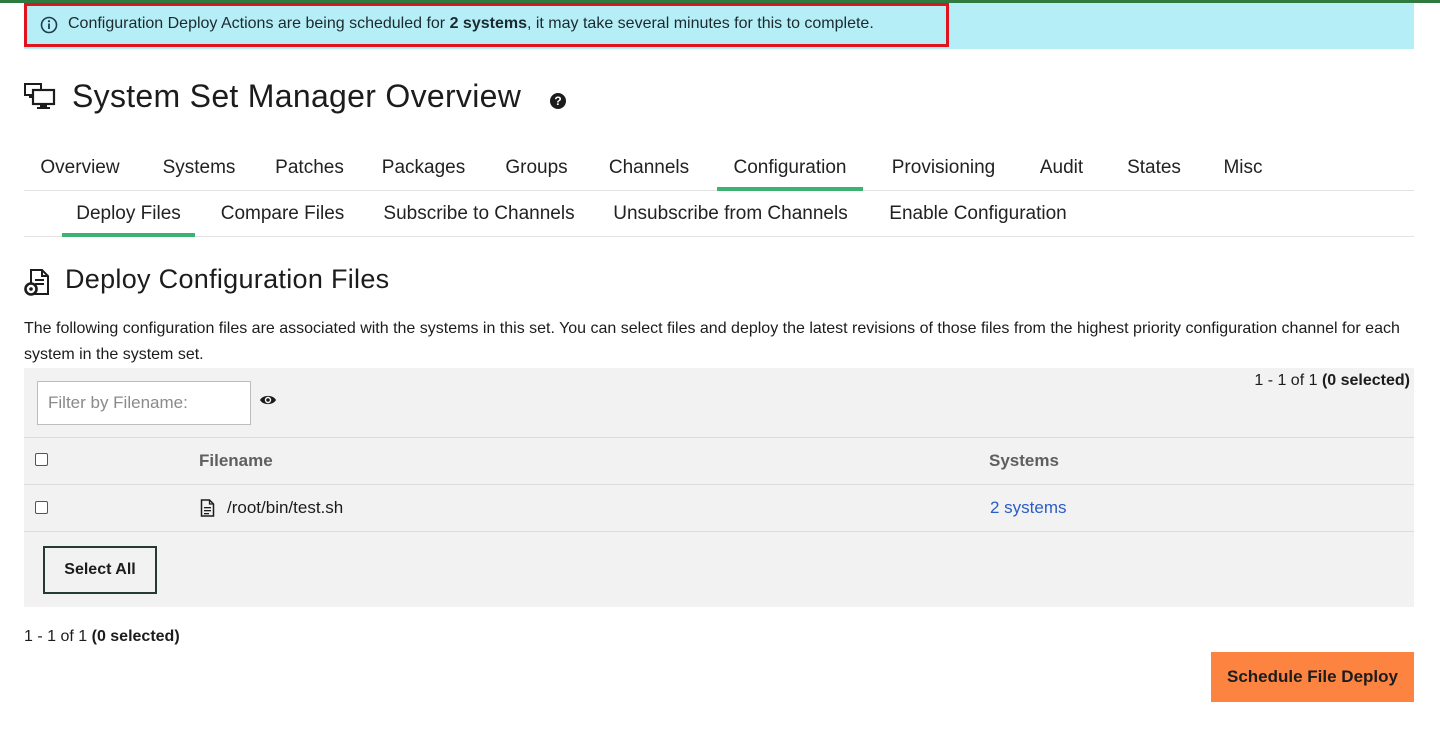 This screenshot has height=733, width=1440. Describe the element at coordinates (236, 461) in the screenshot. I see `column-header-filename: Filename` at that location.